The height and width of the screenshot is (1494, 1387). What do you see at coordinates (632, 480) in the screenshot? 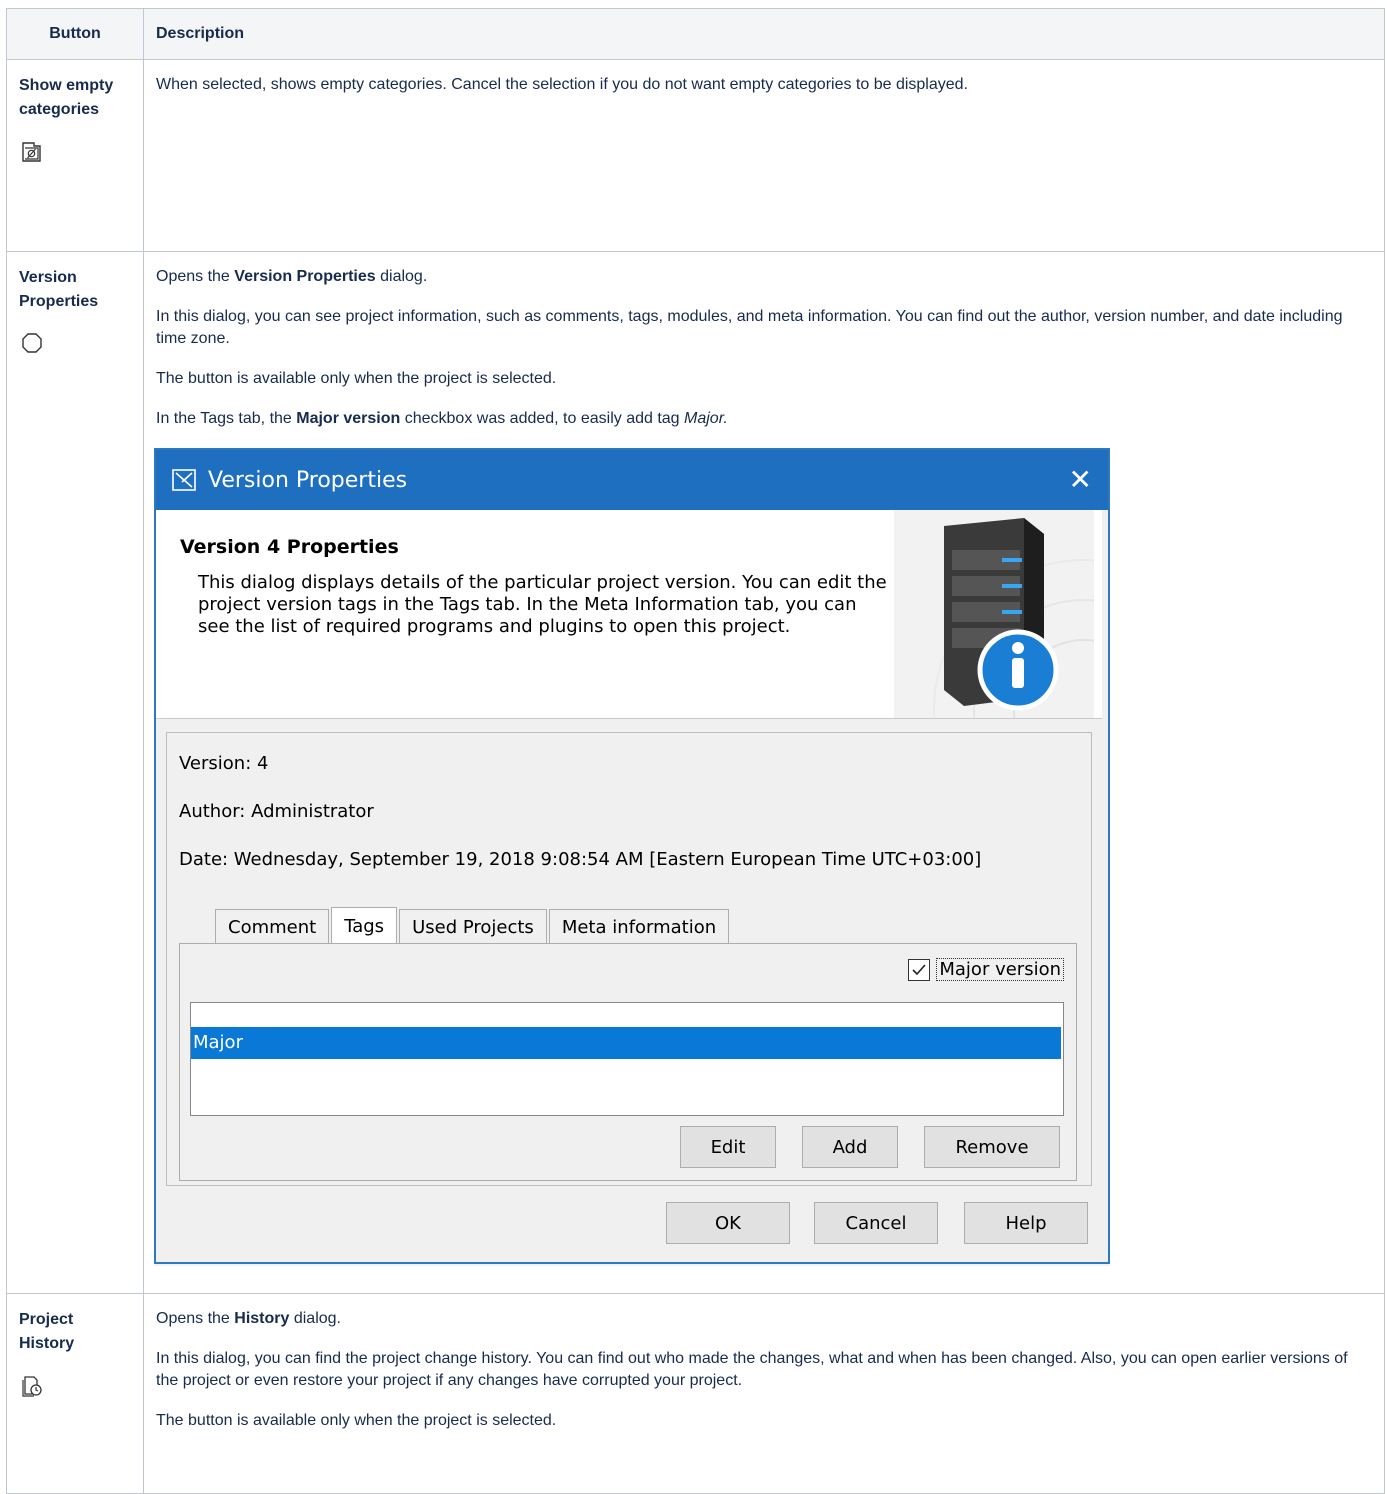
I see `dialog-titlebar: Version Properties ✕` at bounding box center [632, 480].